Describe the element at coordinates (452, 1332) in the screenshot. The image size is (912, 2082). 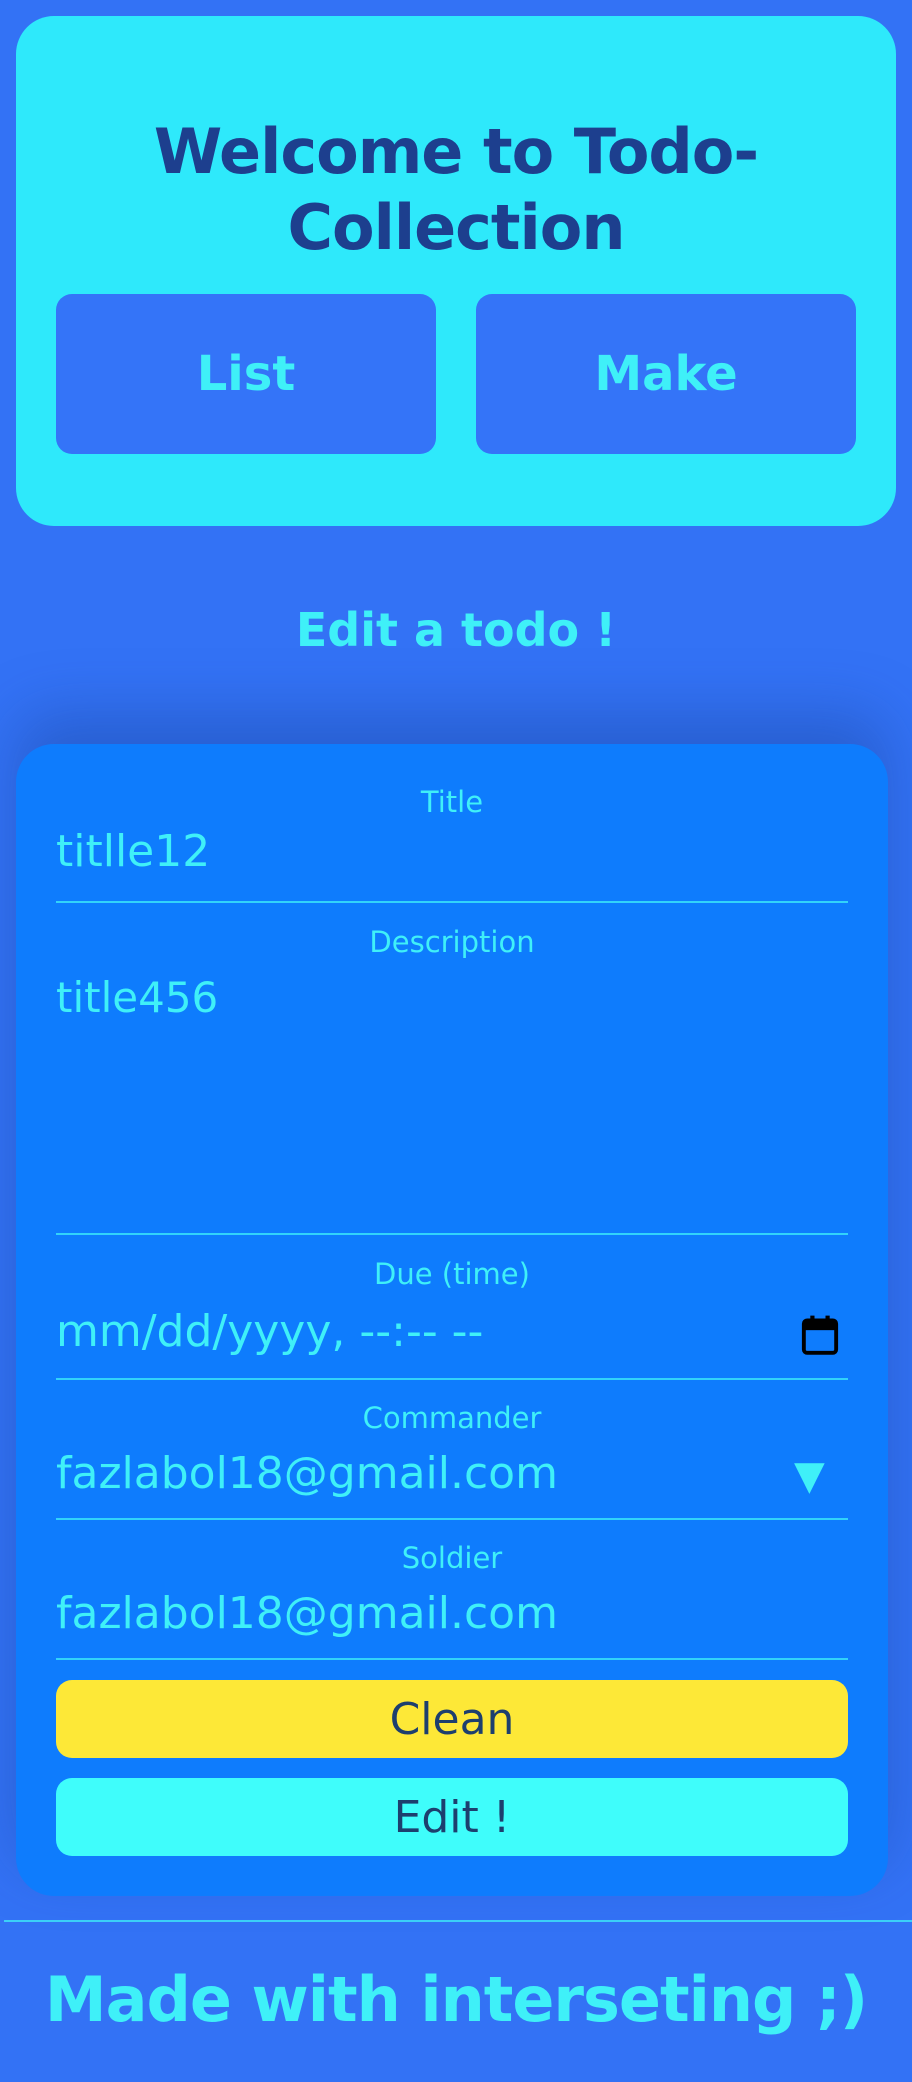
I see `due-datetime-input: mm/dd/yyyy, --:-- --` at that location.